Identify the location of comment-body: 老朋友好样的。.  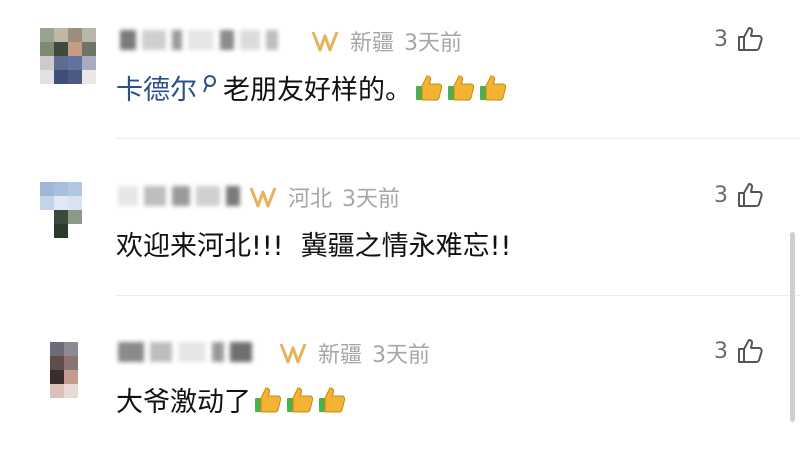
(317, 90).